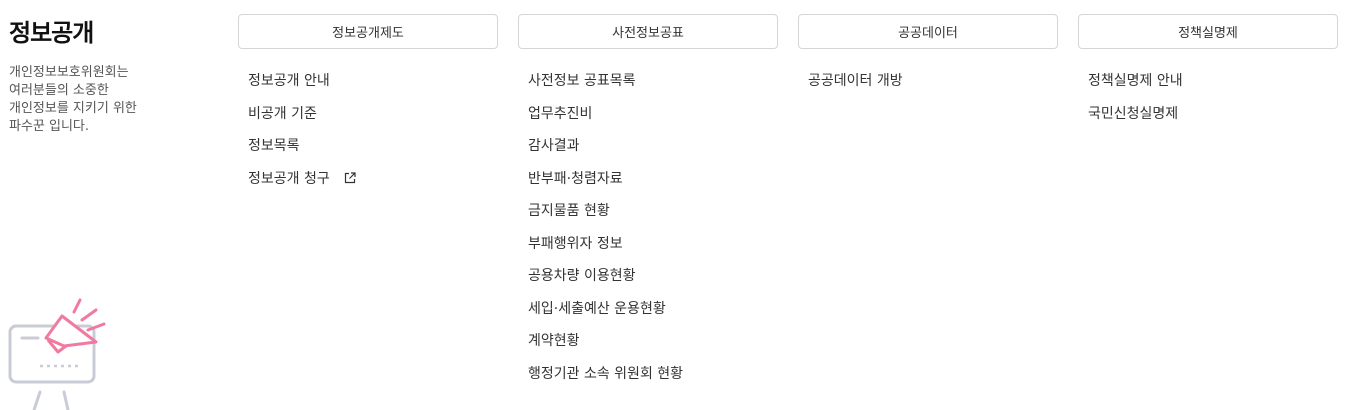  I want to click on menu-list: 정책실명제 안내 국민신청실명제, so click(1208, 97).